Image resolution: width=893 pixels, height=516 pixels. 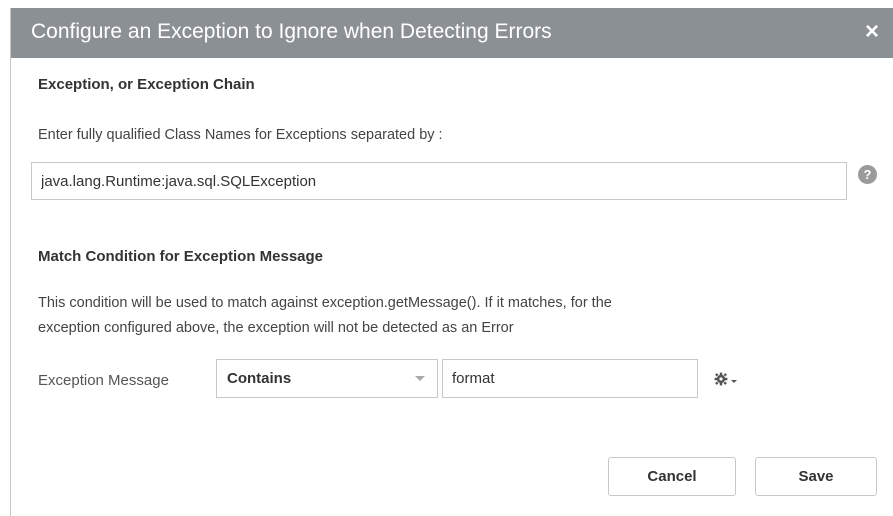 What do you see at coordinates (439, 181) in the screenshot?
I see `exception-chain-input` at bounding box center [439, 181].